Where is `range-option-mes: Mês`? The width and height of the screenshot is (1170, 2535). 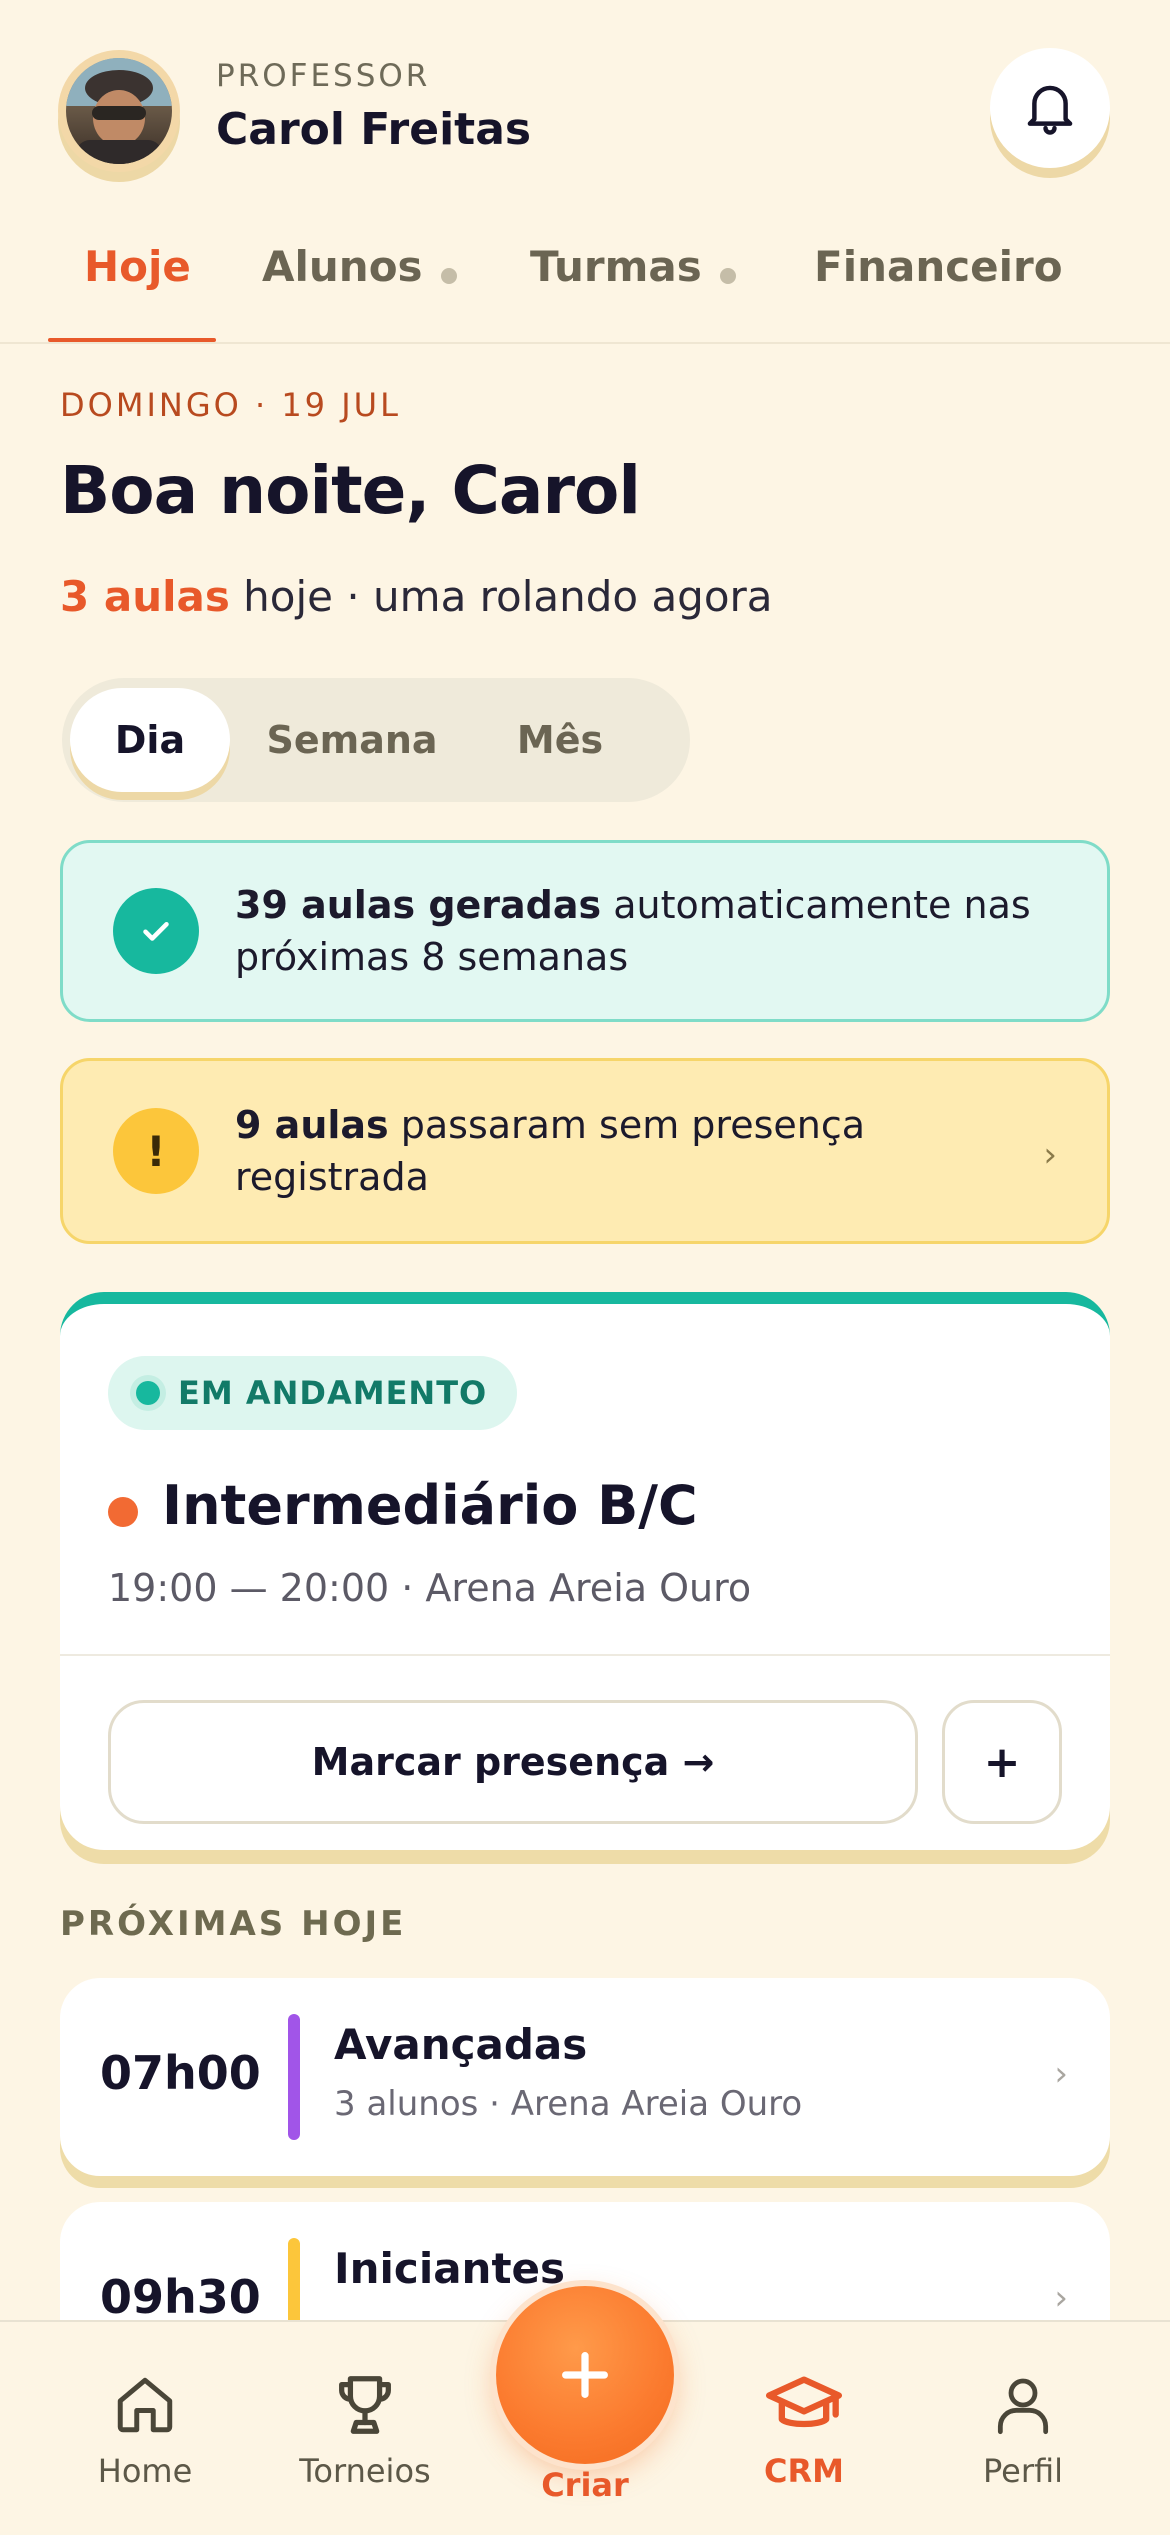 range-option-mes: Mês is located at coordinates (560, 740).